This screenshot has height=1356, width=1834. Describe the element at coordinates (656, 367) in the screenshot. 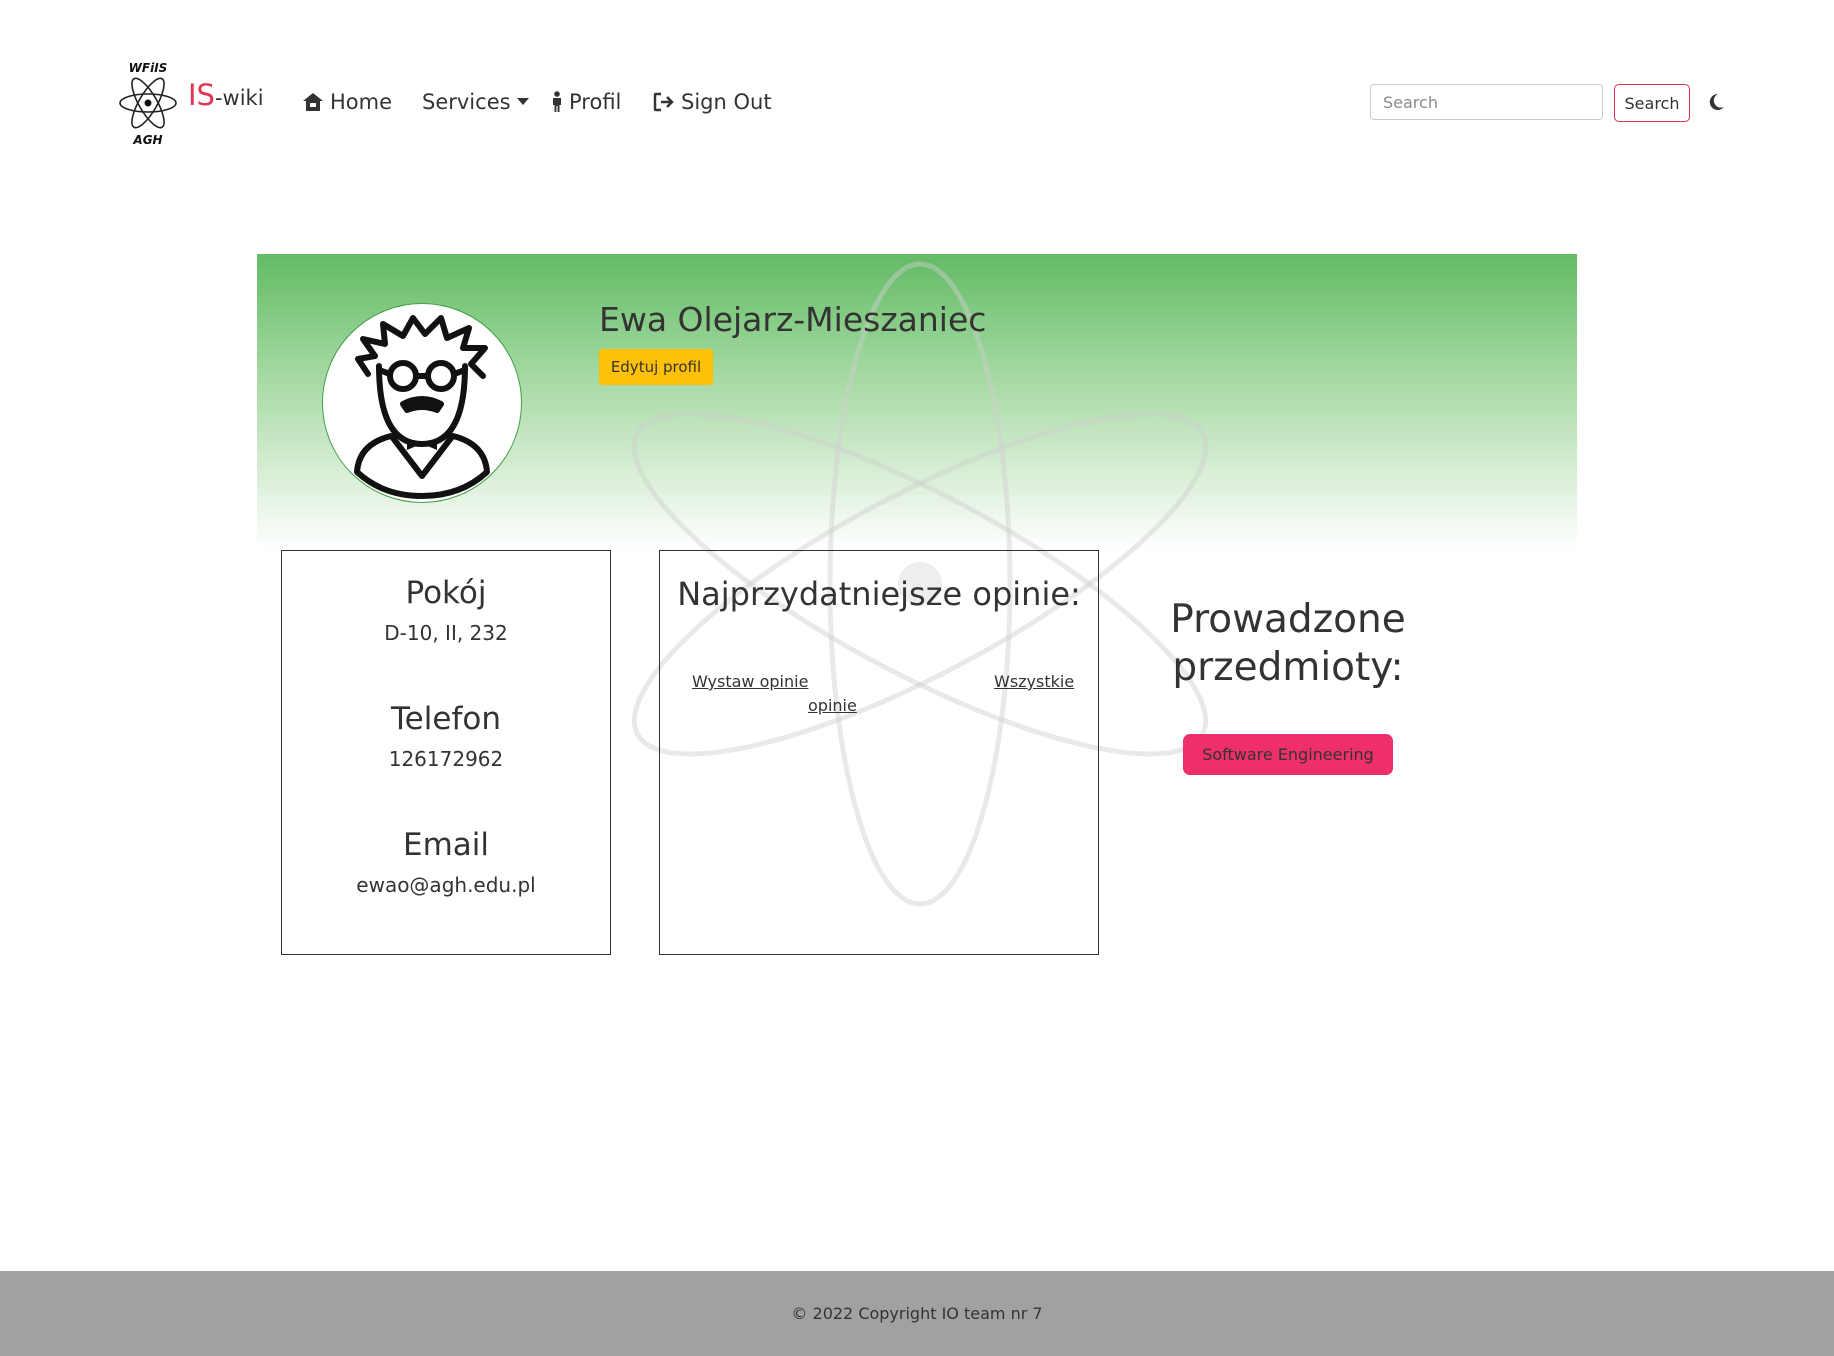

I see `edit-profile-button: Edytuj profil` at that location.